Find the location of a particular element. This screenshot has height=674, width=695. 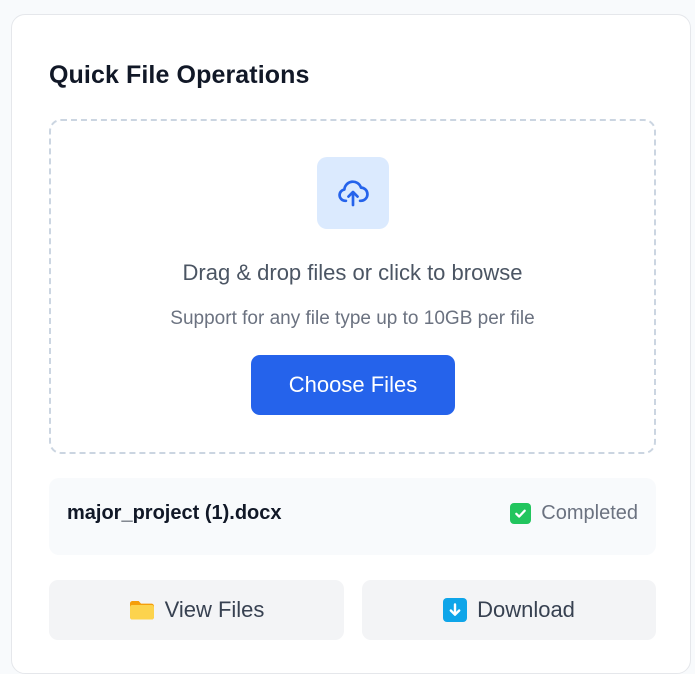

status-badge: Completed is located at coordinates (574, 513).